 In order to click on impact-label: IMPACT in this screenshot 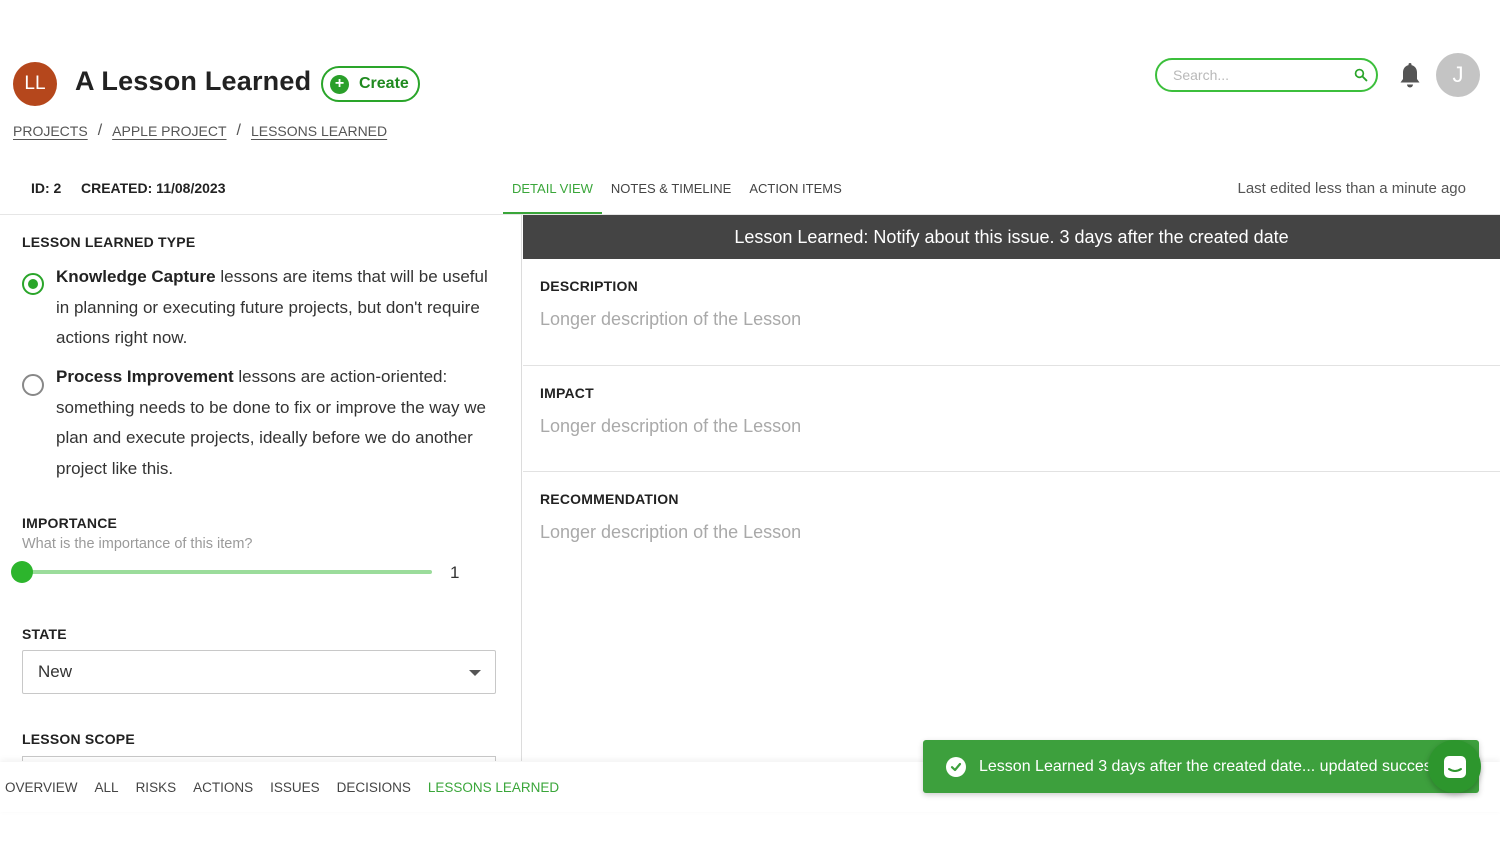, I will do `click(567, 393)`.